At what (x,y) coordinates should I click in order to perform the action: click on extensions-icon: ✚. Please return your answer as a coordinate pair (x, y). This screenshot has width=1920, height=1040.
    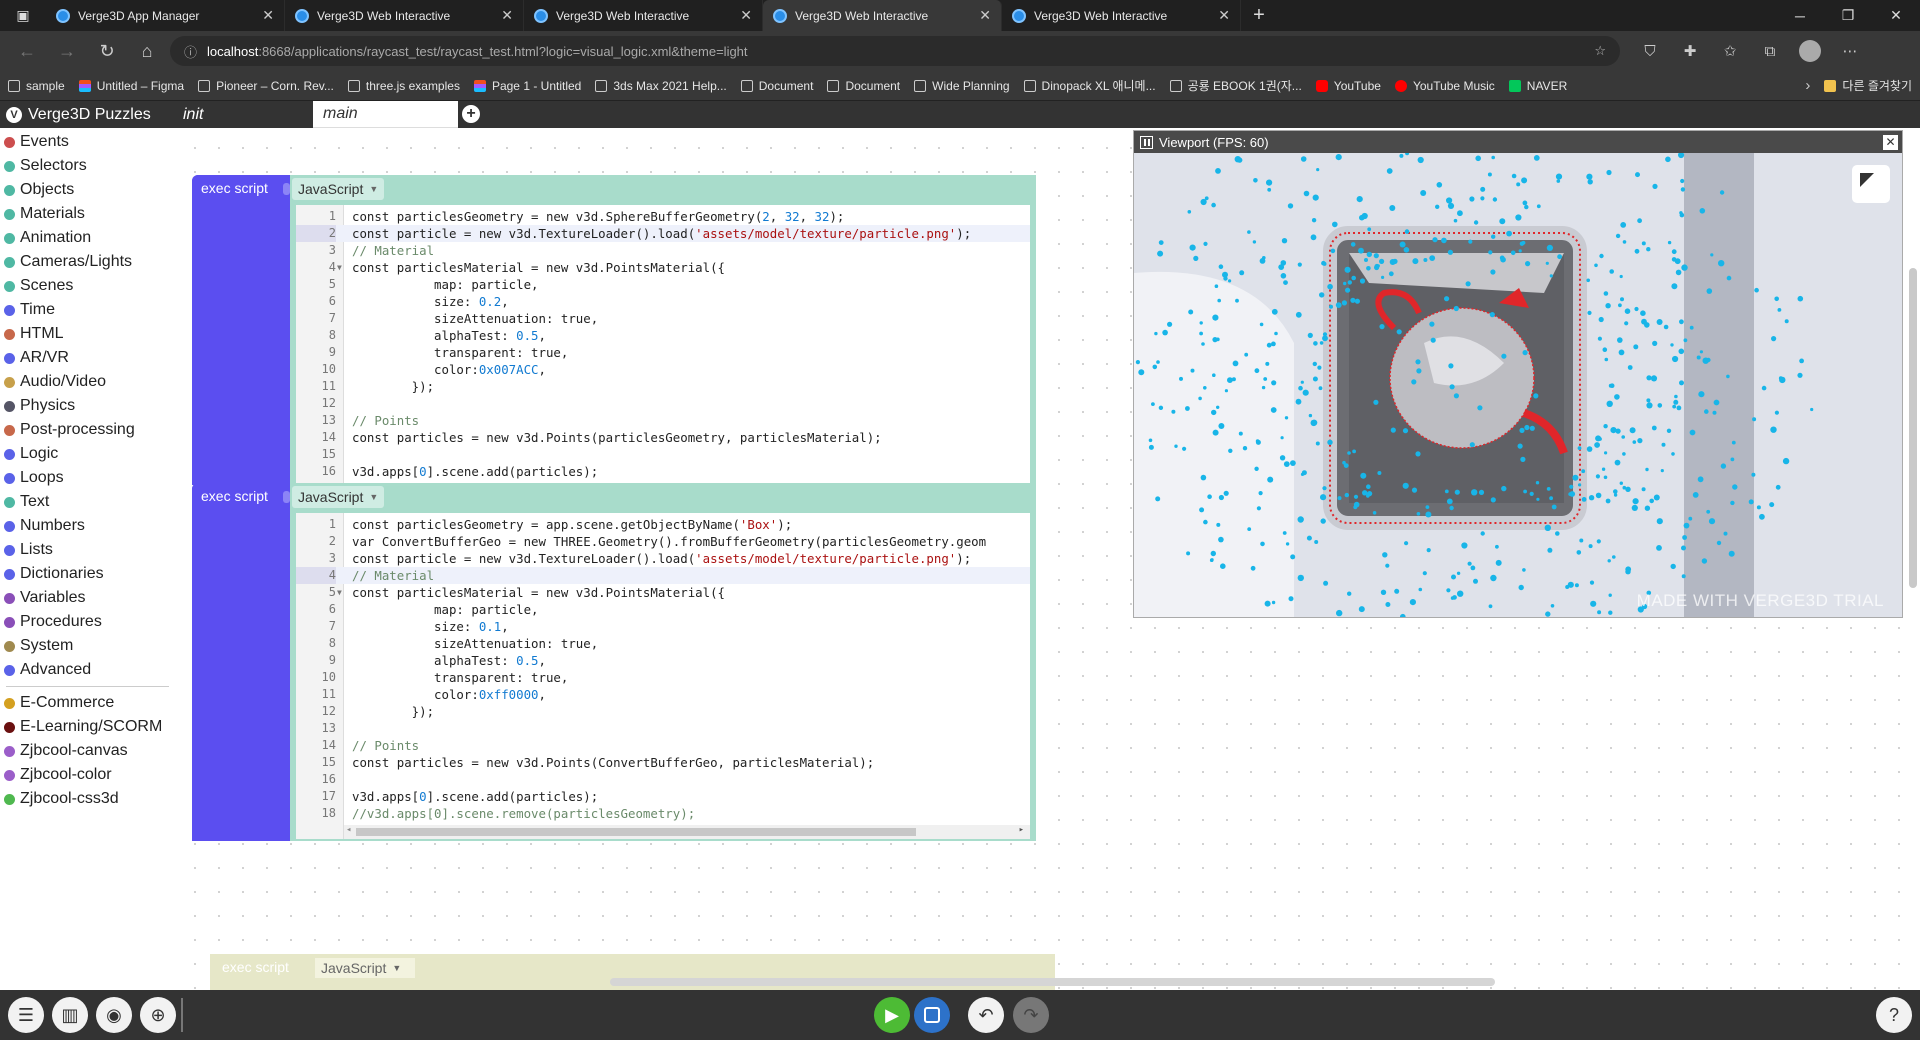
    Looking at the image, I should click on (1690, 51).